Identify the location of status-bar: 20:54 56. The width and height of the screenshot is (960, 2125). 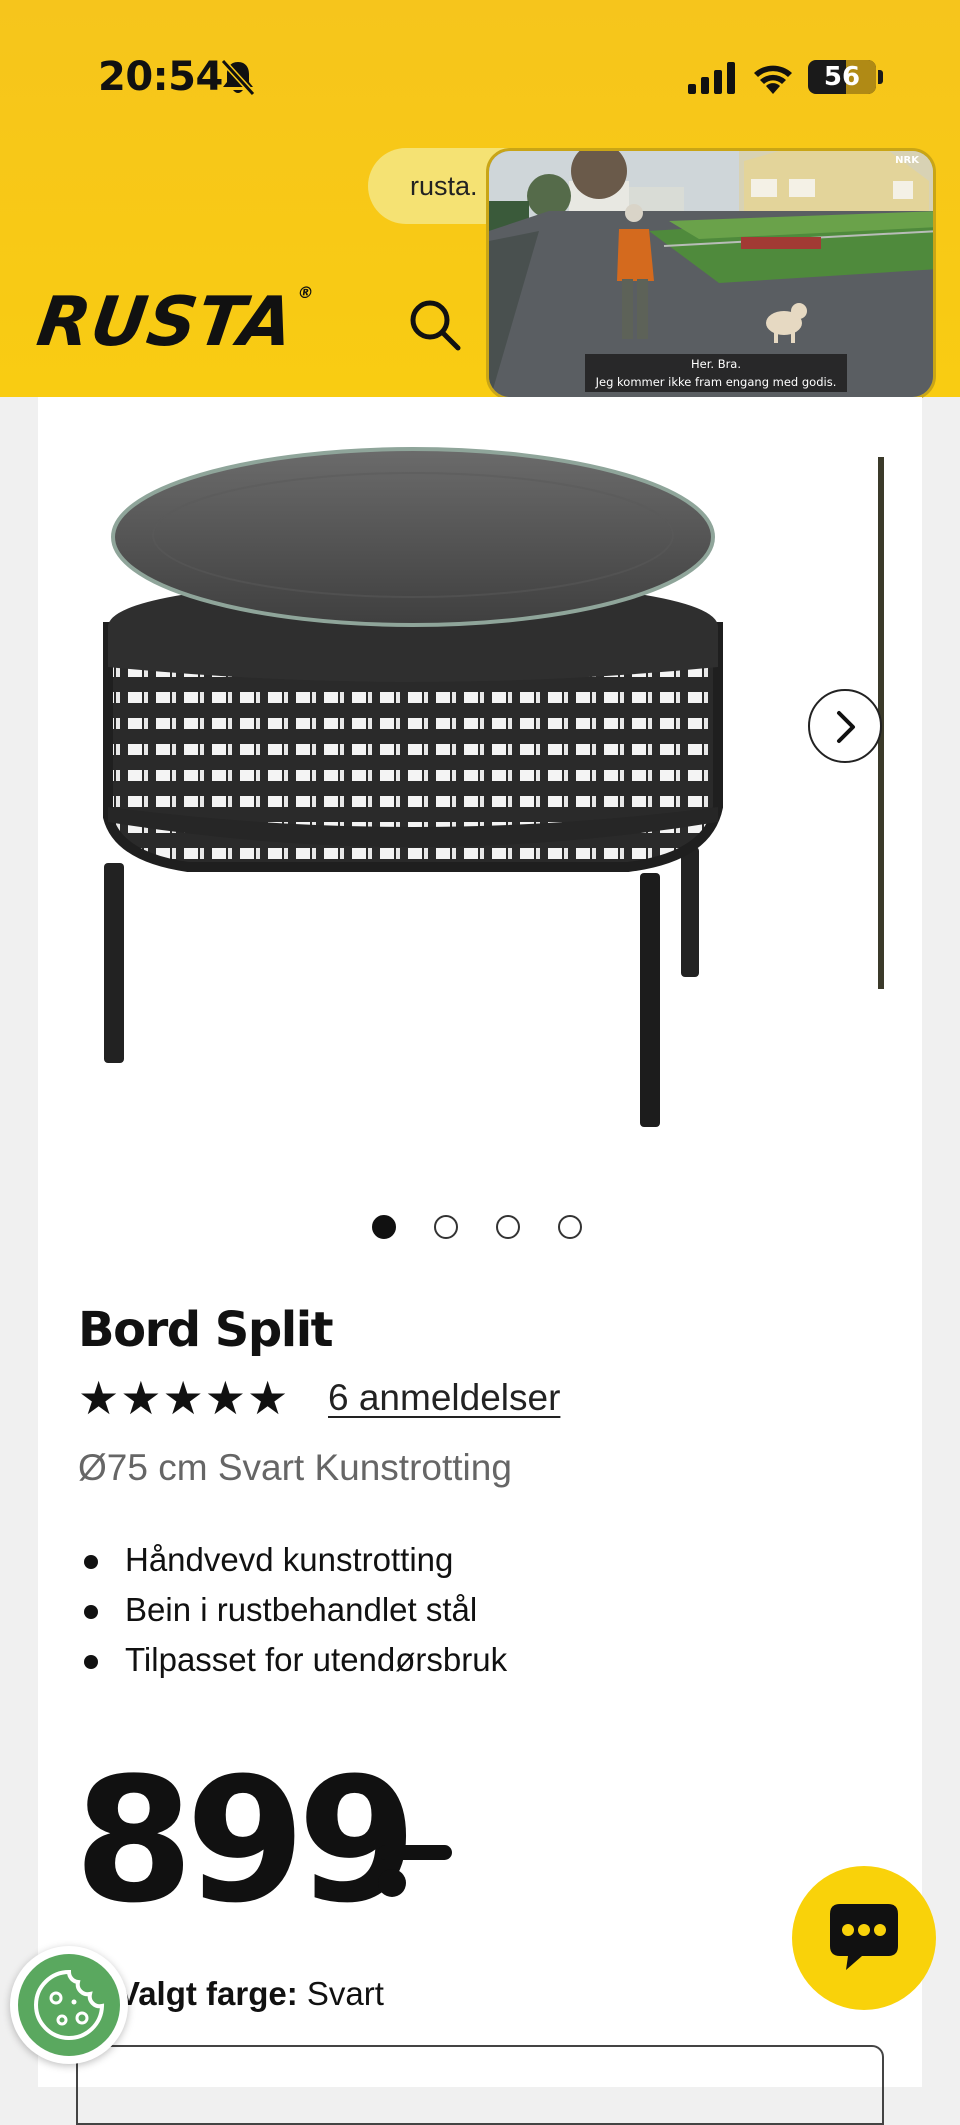
(480, 75).